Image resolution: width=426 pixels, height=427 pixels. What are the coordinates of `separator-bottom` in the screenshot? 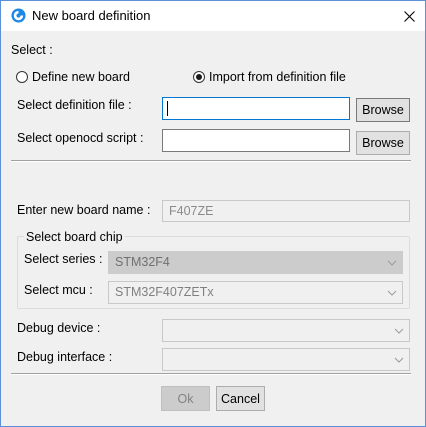 It's located at (211, 374).